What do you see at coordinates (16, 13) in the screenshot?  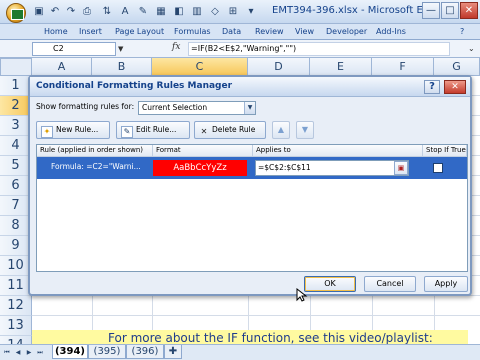 I see `office-button-icon` at bounding box center [16, 13].